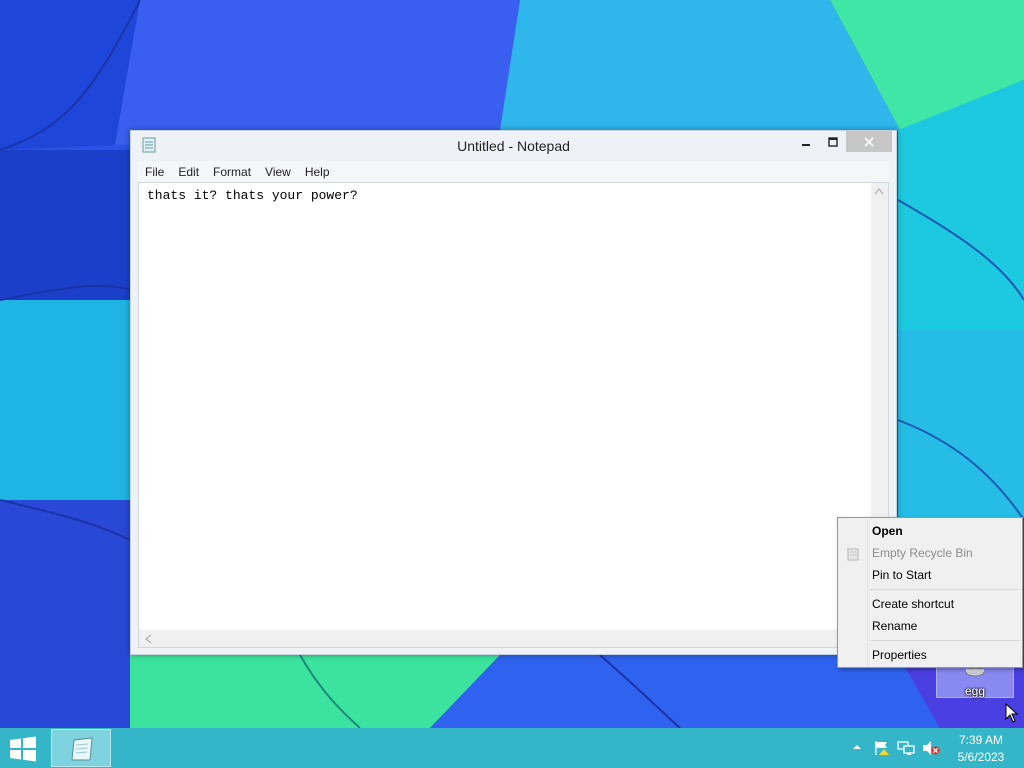 This screenshot has width=1024, height=768. I want to click on maximize-button, so click(833, 141).